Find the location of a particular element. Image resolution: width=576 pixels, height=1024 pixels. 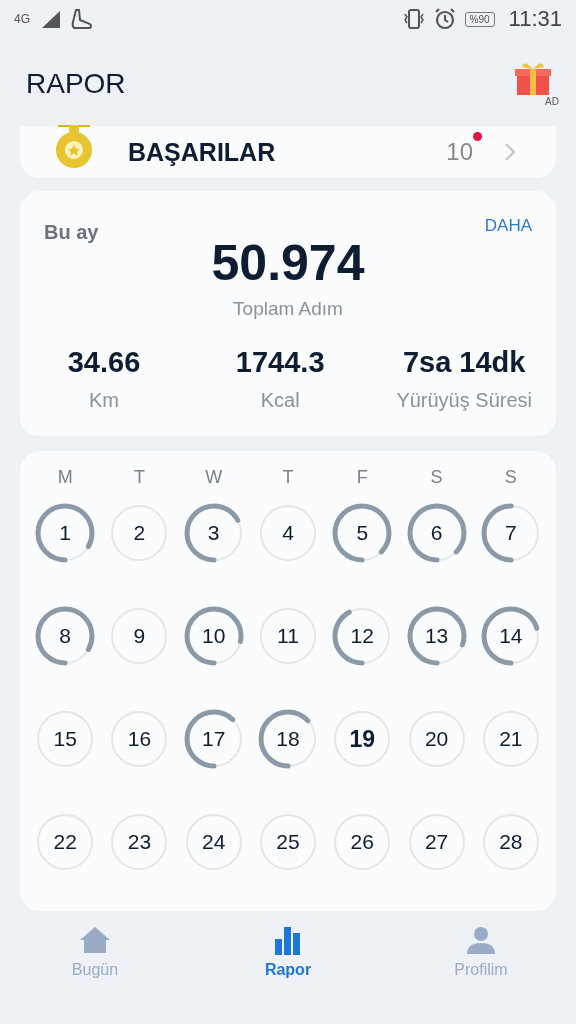

calendar-day: 25 is located at coordinates (288, 842).